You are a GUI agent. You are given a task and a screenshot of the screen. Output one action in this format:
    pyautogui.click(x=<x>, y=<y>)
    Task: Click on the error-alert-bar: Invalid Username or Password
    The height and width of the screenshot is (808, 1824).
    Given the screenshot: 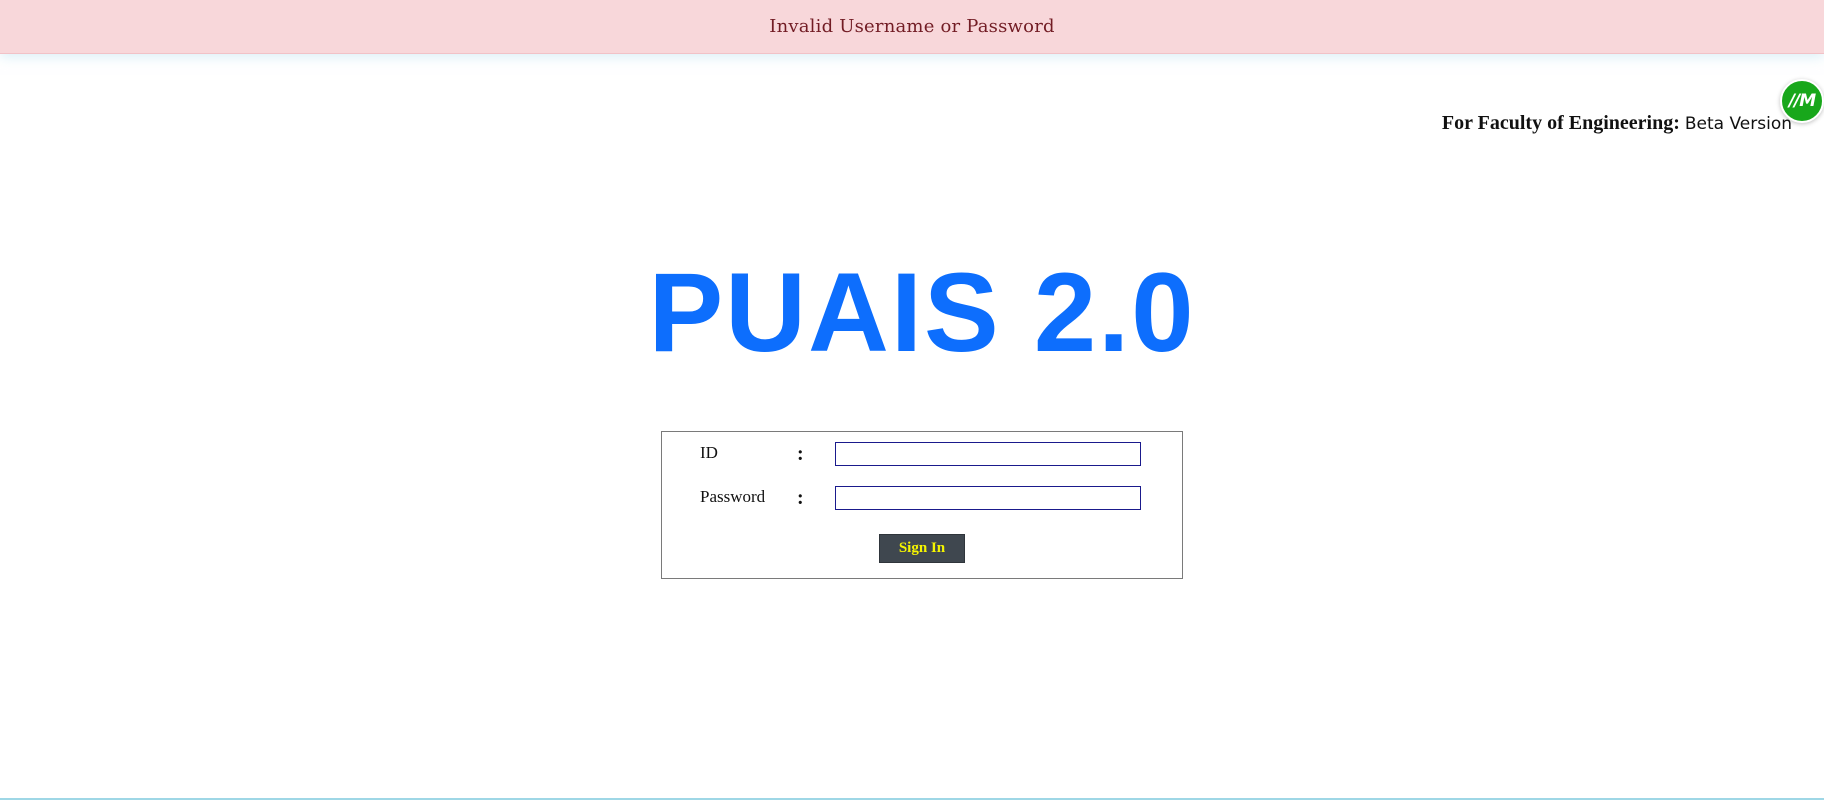 What is the action you would take?
    pyautogui.click(x=912, y=27)
    